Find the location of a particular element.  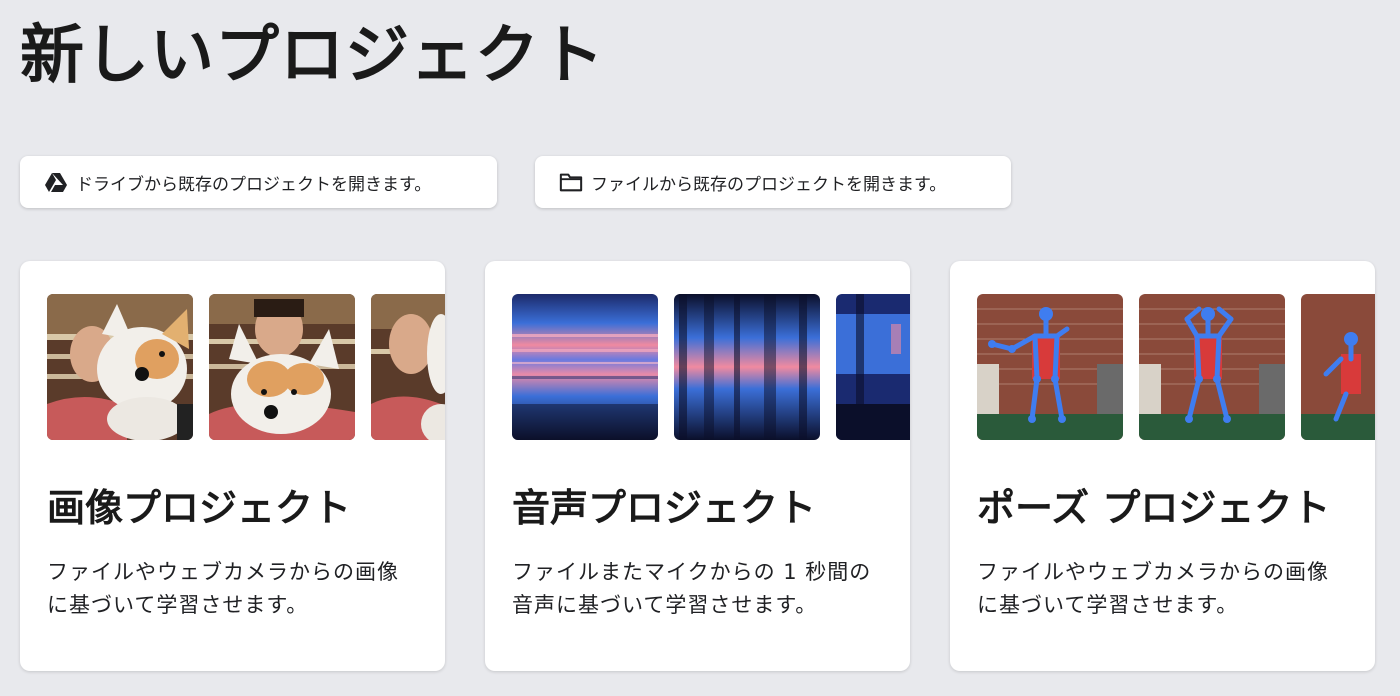

pose-project-title: ポーズ プロジェクト is located at coordinates (1154, 508).